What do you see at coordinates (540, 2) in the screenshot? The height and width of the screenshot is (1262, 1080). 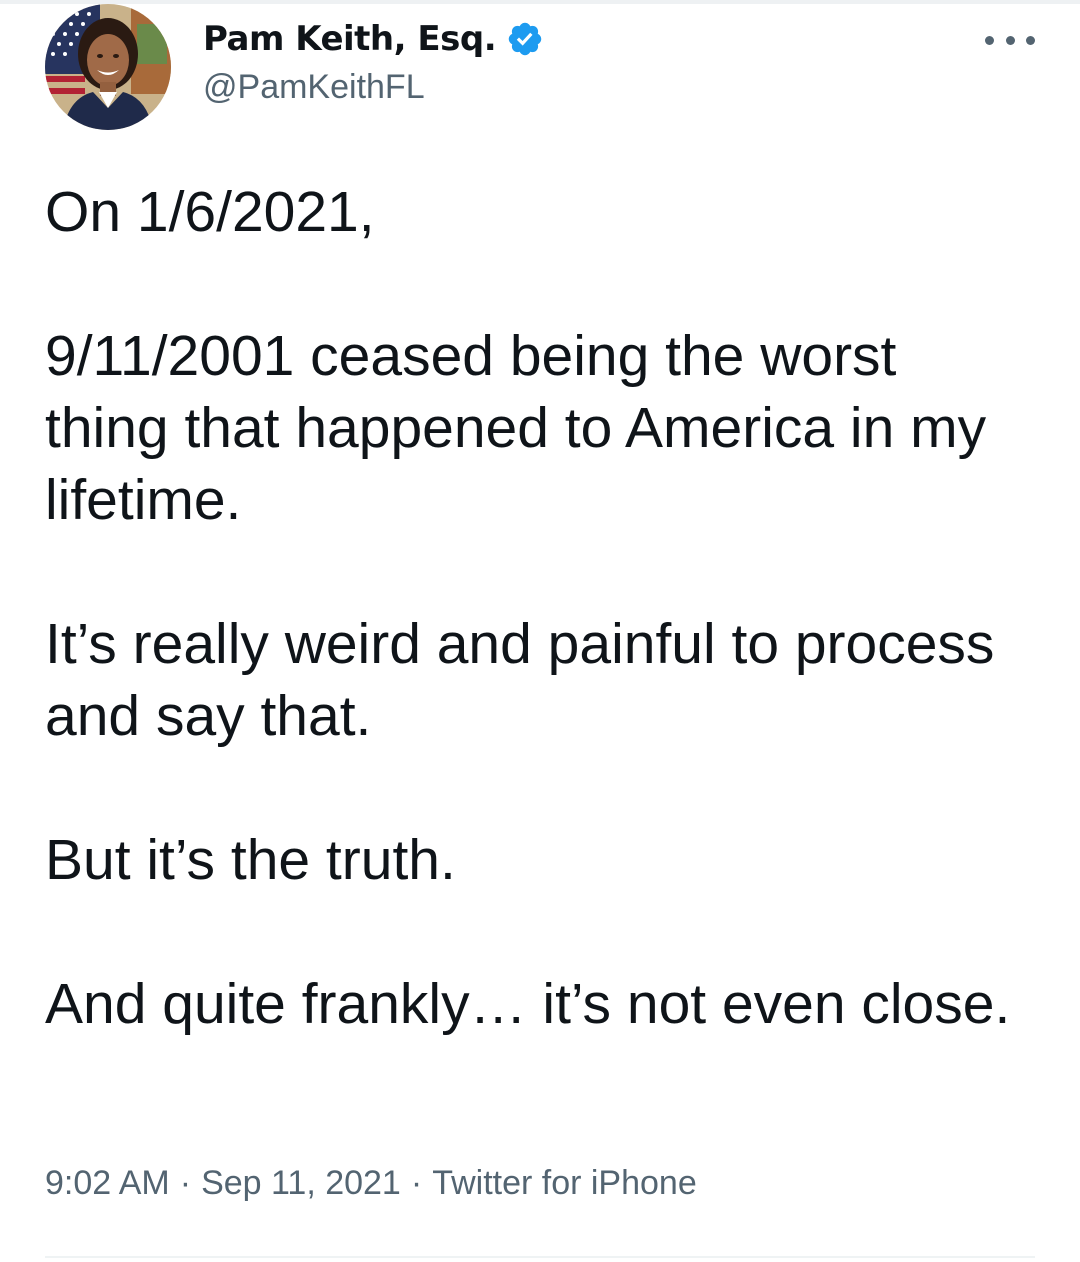 I see `top-divider` at bounding box center [540, 2].